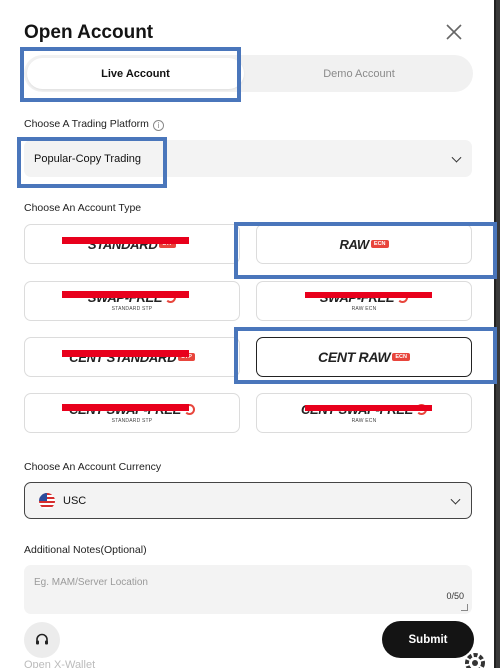  What do you see at coordinates (86, 124) in the screenshot?
I see `platform-label: Choose A Trading Platform` at bounding box center [86, 124].